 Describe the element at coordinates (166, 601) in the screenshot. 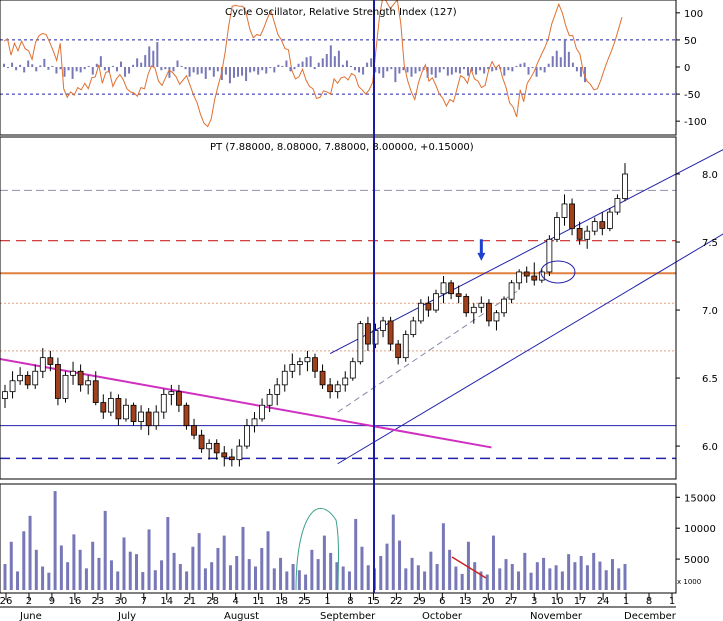

I see `x-tick-label: 14` at that location.